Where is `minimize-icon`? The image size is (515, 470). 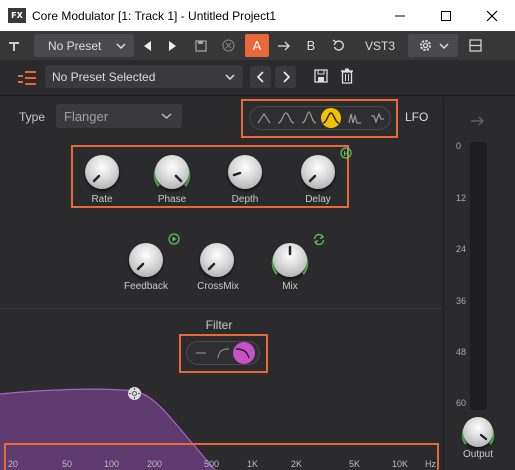 minimize-icon is located at coordinates (400, 15).